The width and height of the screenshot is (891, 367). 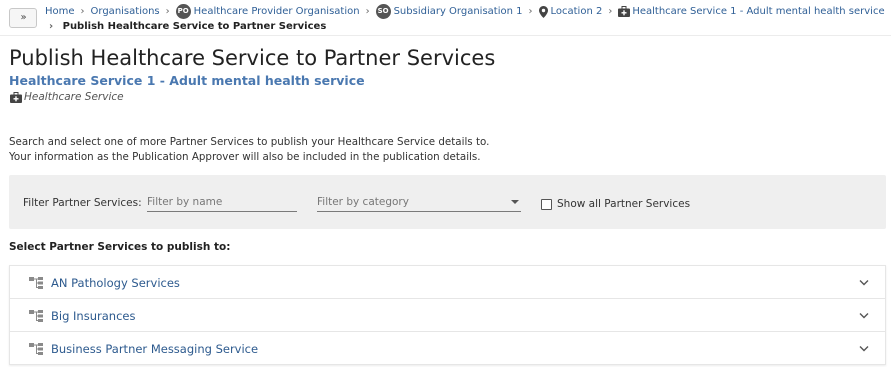 I want to click on org-badge-icon: SO, so click(x=383, y=11).